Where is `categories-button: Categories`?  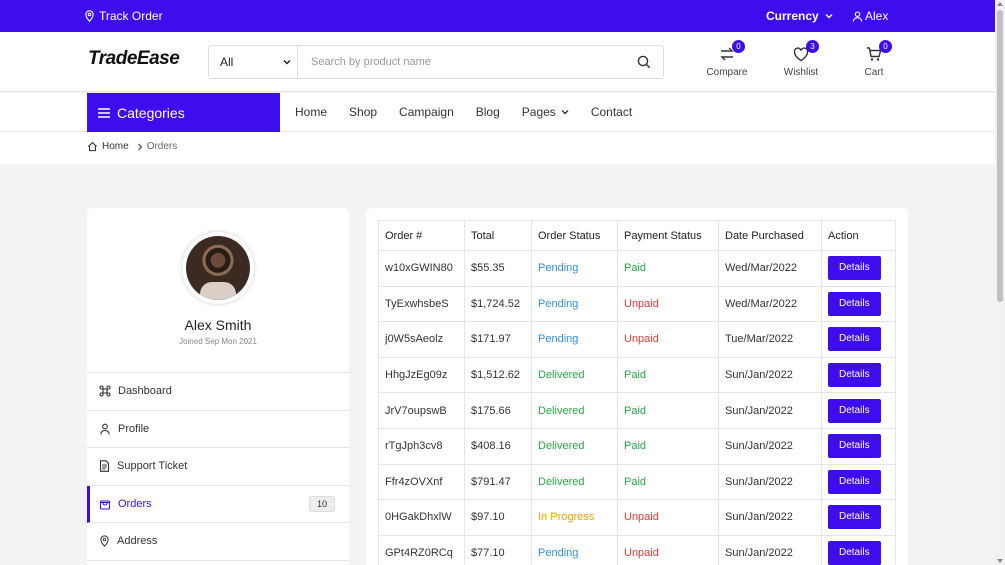
categories-button: Categories is located at coordinates (183, 112).